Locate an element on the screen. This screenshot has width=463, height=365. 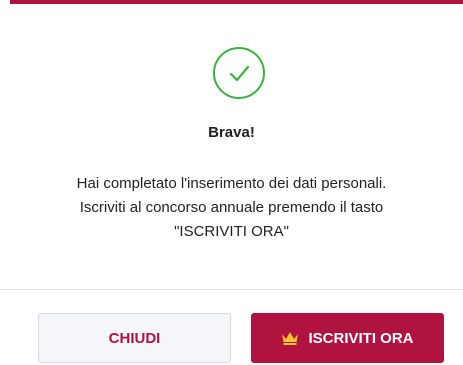
message-line: "ISCRIVITI ORA" is located at coordinates (231, 231).